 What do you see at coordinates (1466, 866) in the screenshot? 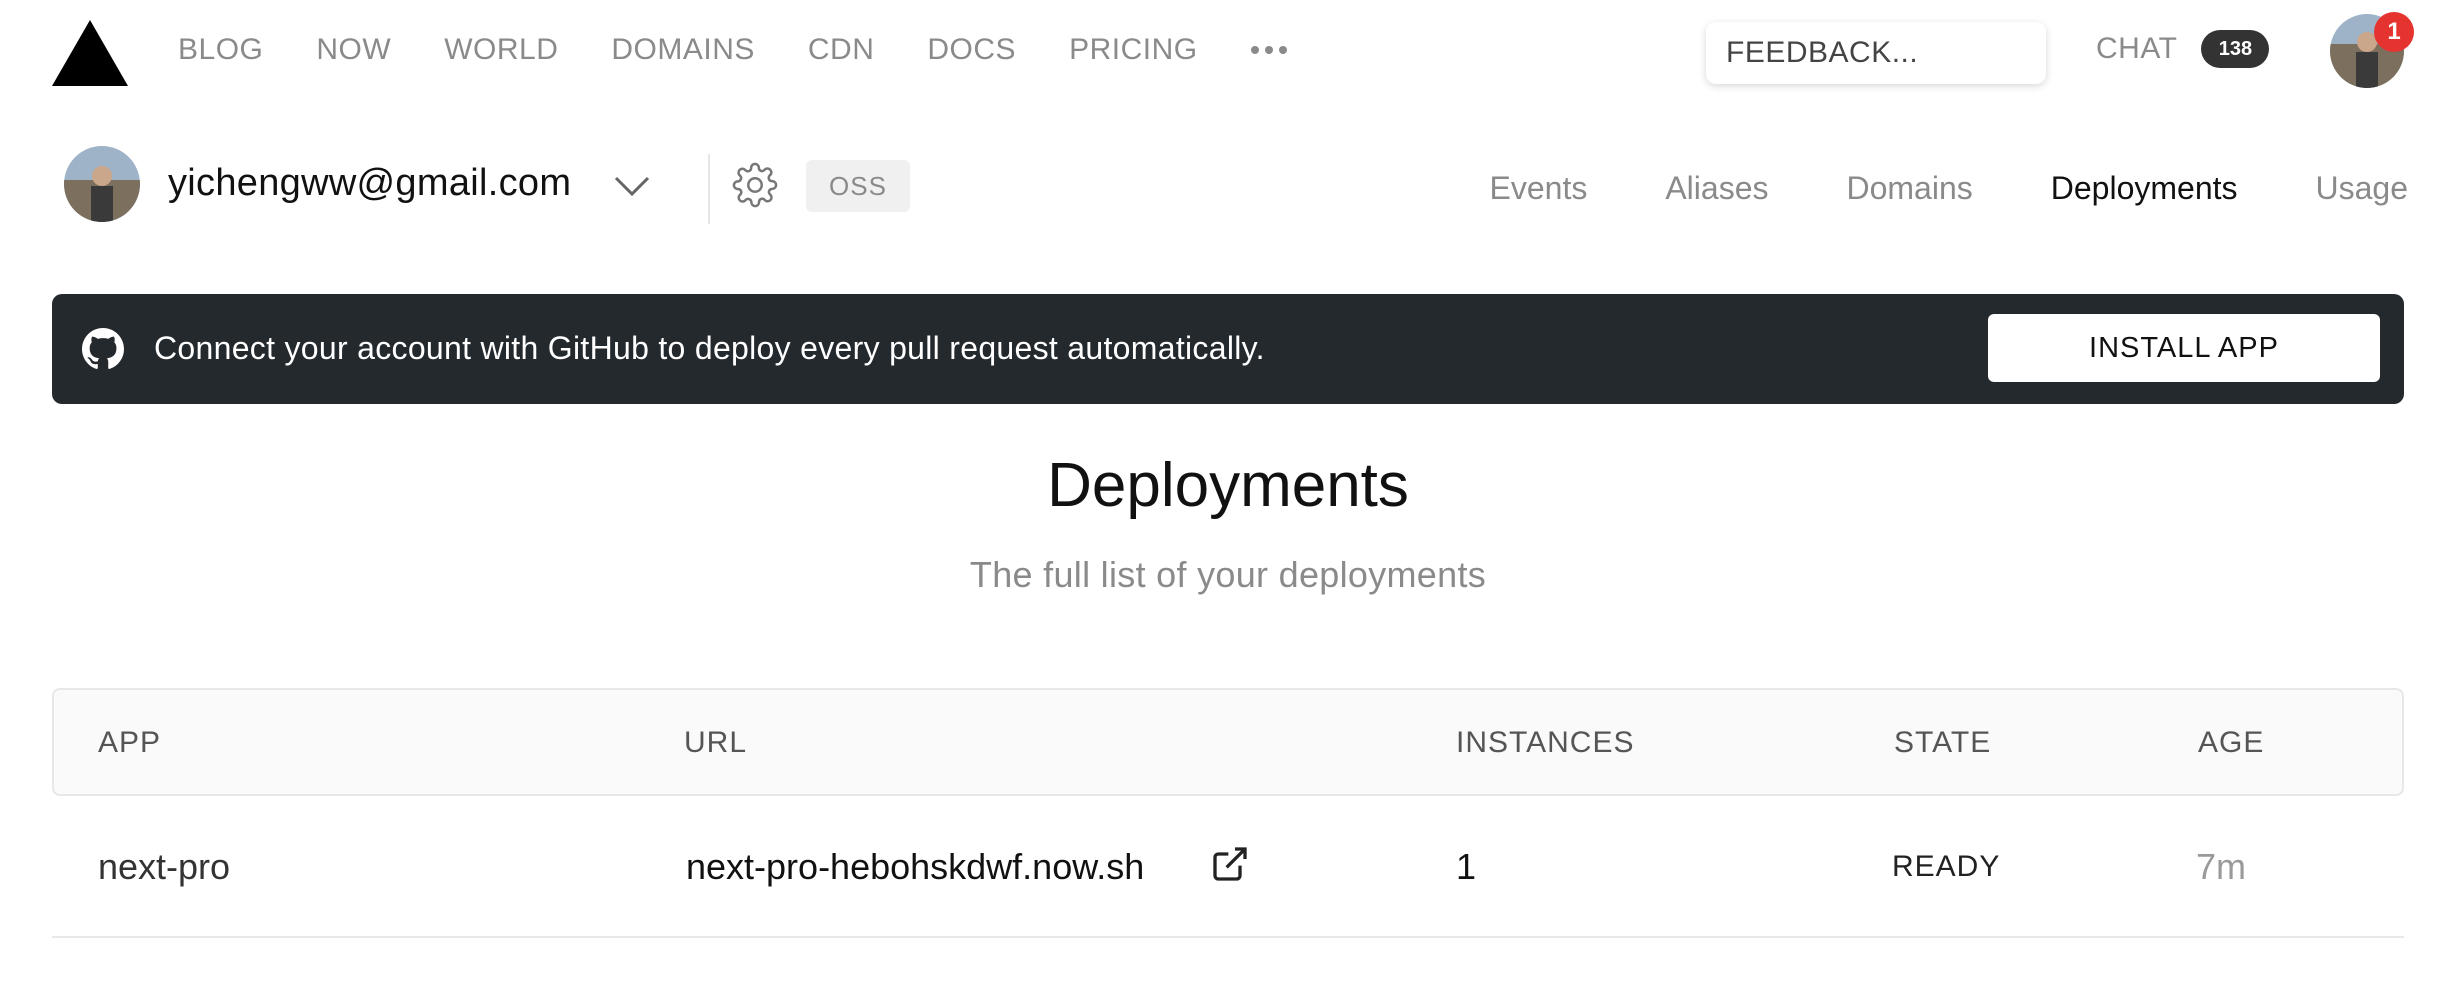
I see `cell-instances: 1` at bounding box center [1466, 866].